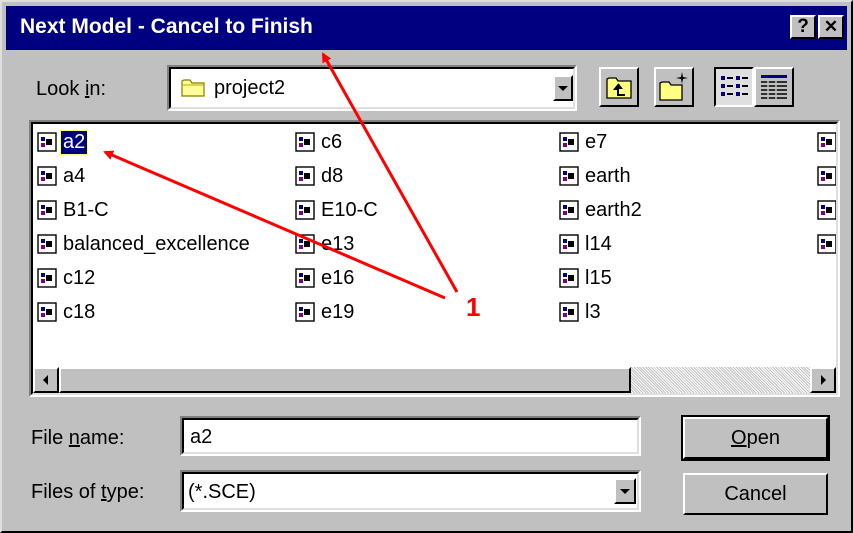  I want to click on file-item: l14, so click(684, 246).